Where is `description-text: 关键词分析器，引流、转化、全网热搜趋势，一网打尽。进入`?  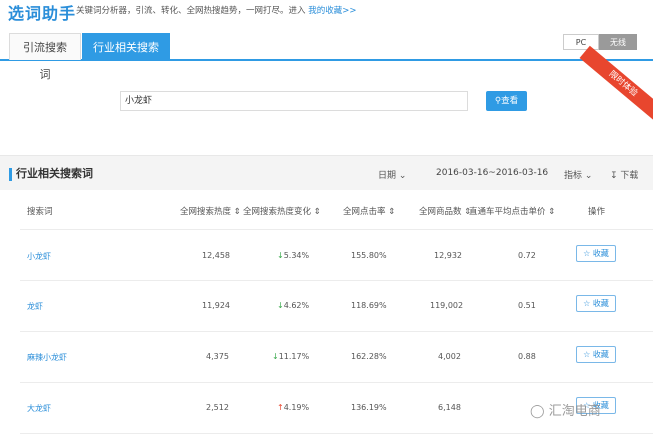 description-text: 关键词分析器，引流、转化、全网热搜趋势，一网打尽。进入 is located at coordinates (191, 11).